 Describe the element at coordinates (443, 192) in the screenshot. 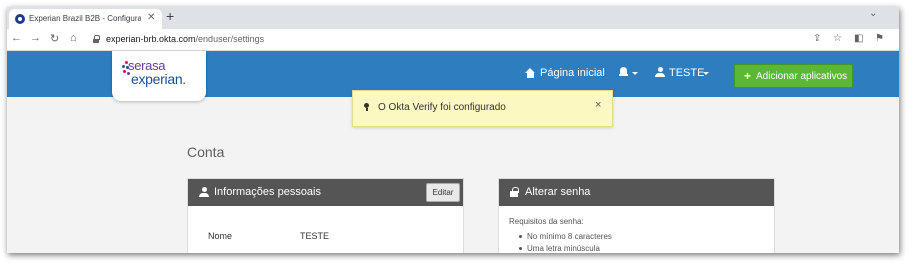

I see `edit-button: Editar` at that location.